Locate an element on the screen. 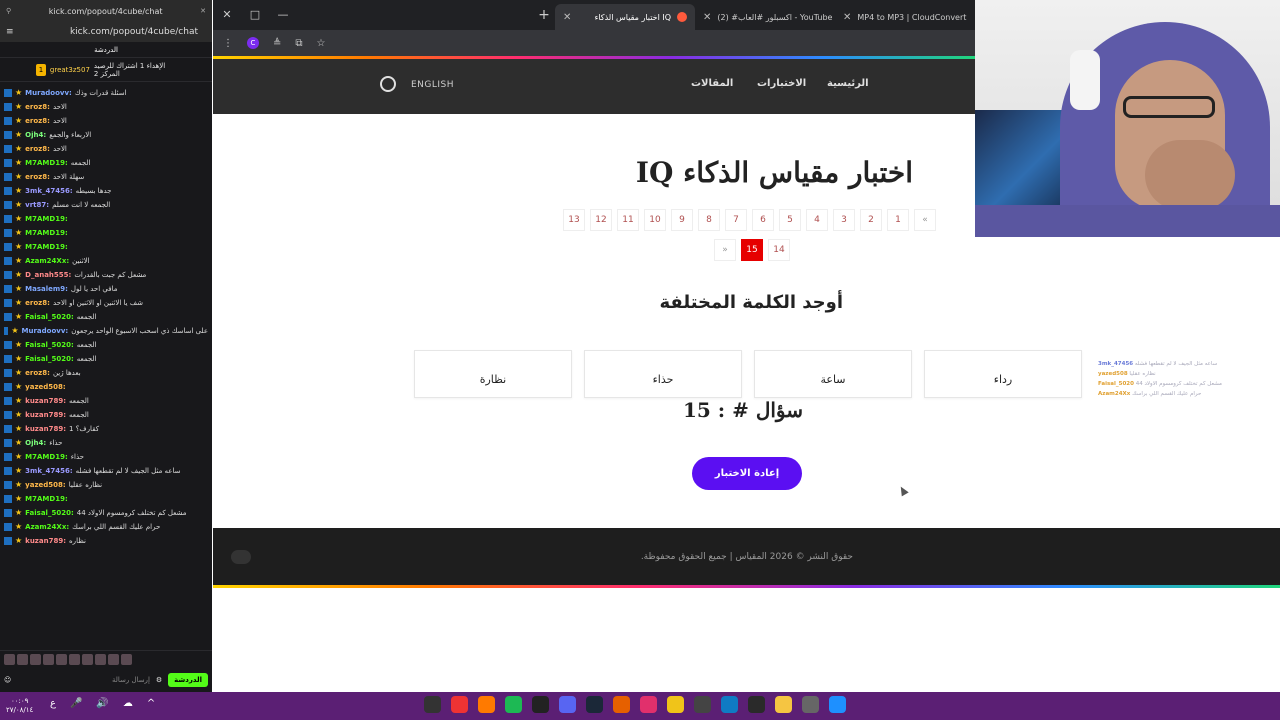 This screenshot has width=1280, height=720. nav-tests: الاختبارات is located at coordinates (781, 83).